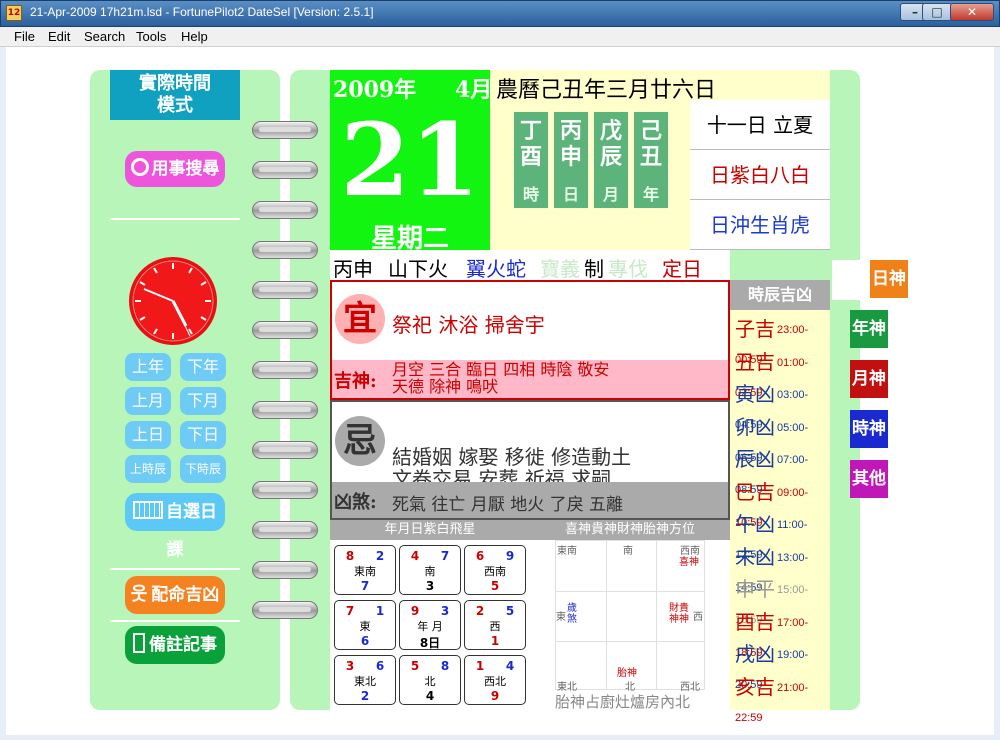 Image resolution: width=1000 pixels, height=740 pixels. I want to click on star-direction: 北, so click(430, 681).